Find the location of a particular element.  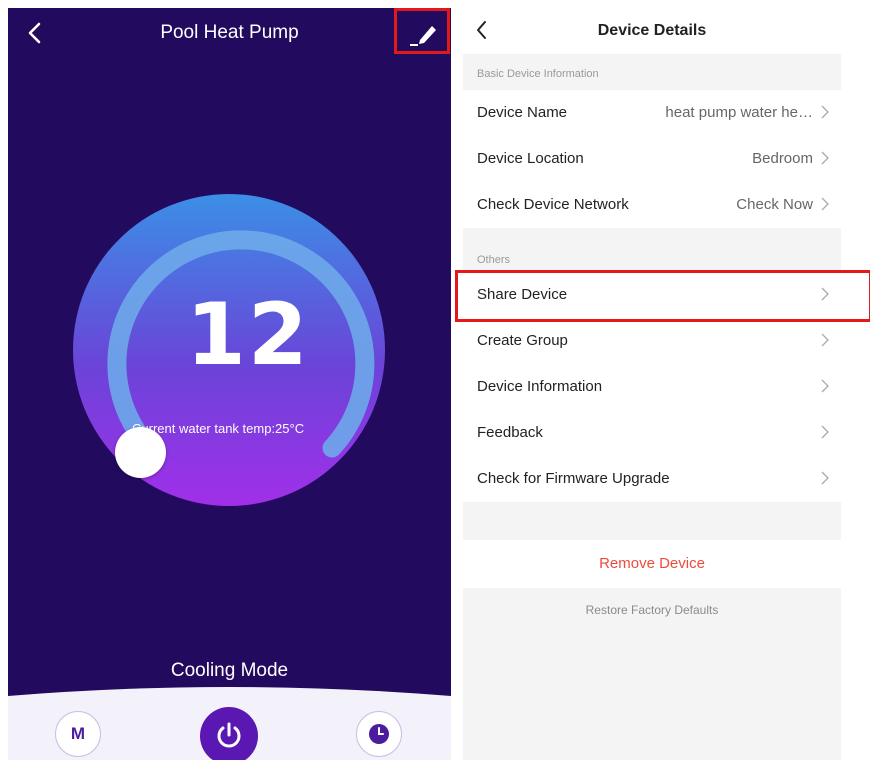

right-header: Device Details is located at coordinates (652, 31).